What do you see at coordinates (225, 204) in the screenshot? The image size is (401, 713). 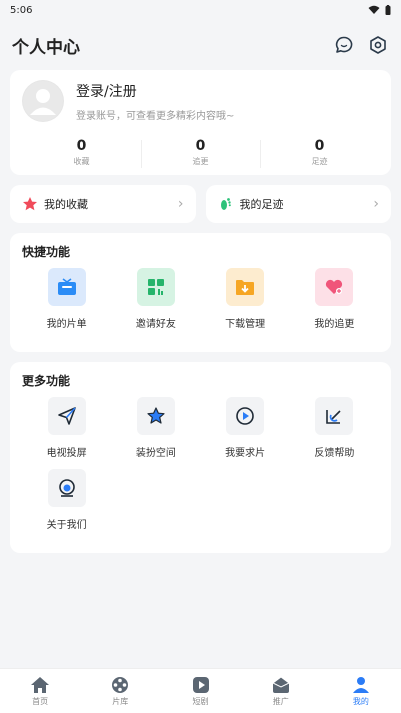 I see `footprint-icon` at bounding box center [225, 204].